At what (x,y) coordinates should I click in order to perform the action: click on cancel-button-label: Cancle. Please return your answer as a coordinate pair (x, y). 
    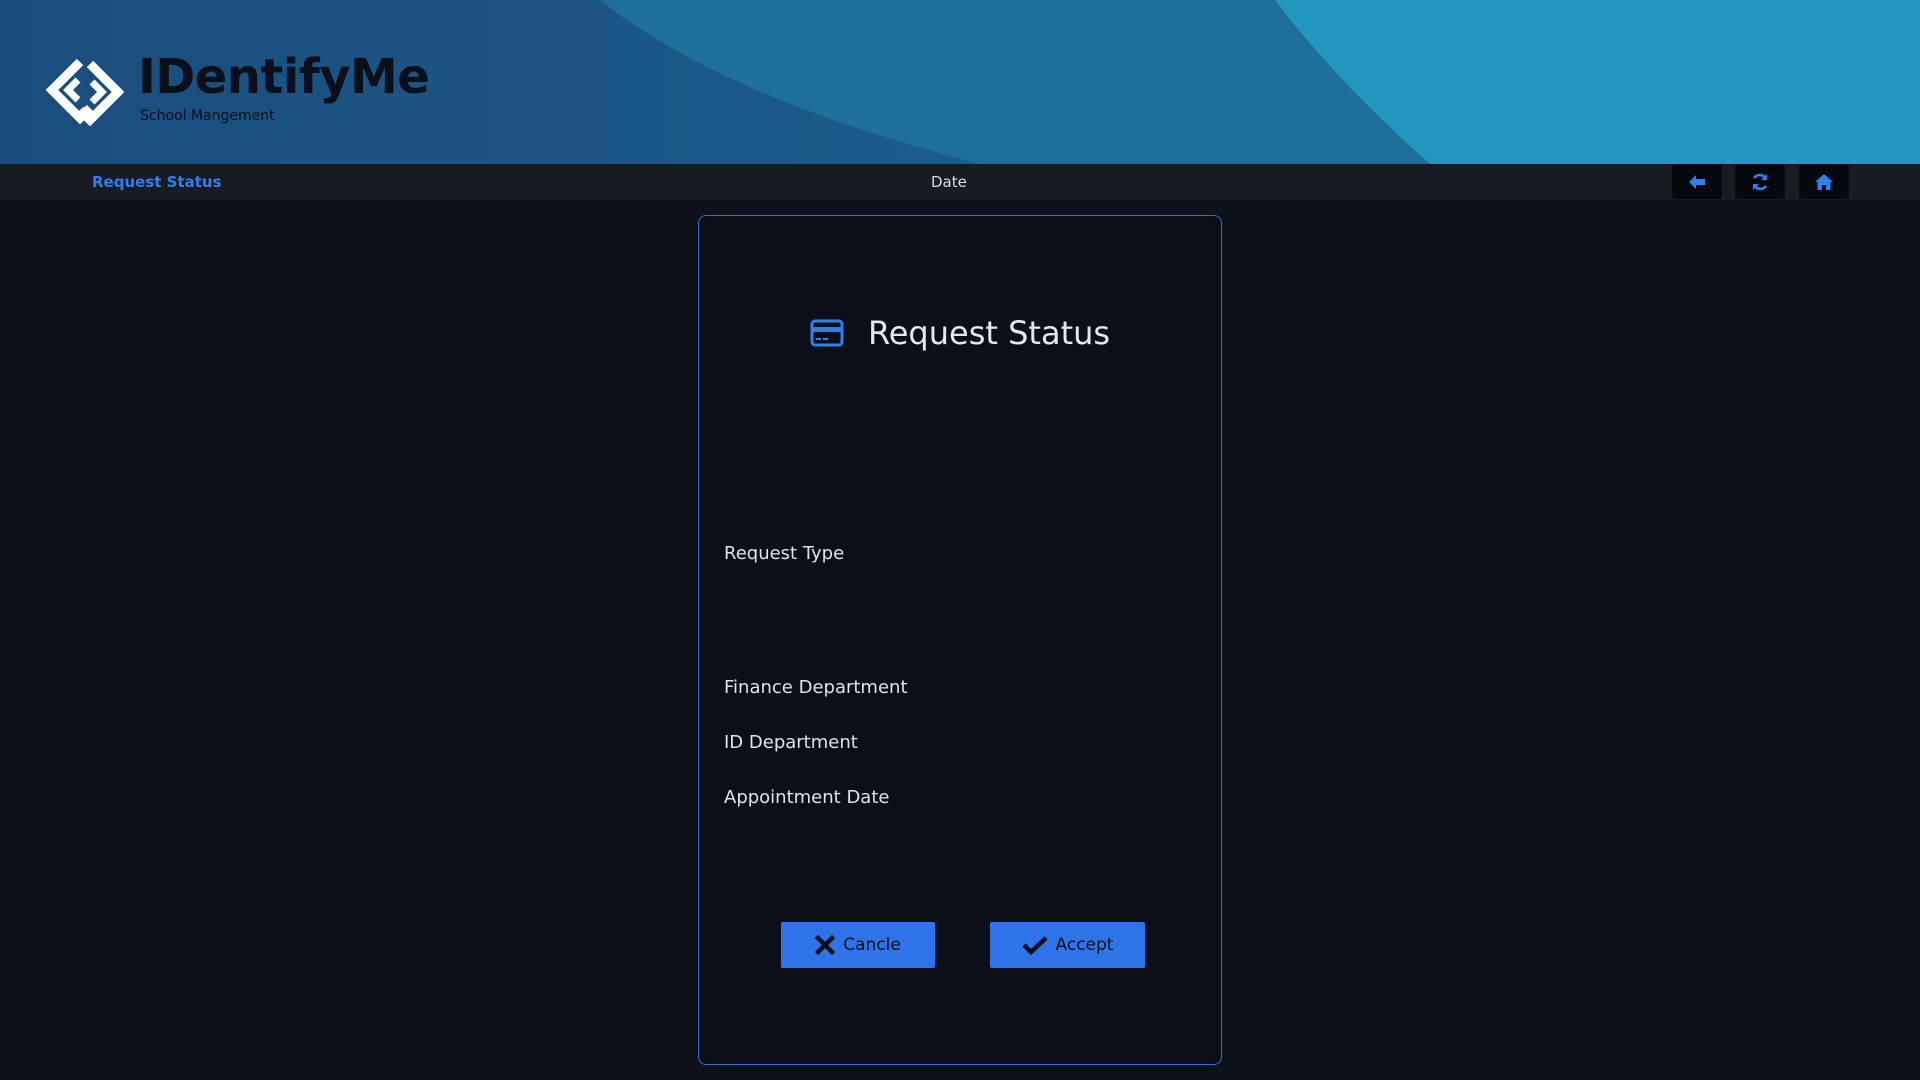
    Looking at the image, I should click on (872, 945).